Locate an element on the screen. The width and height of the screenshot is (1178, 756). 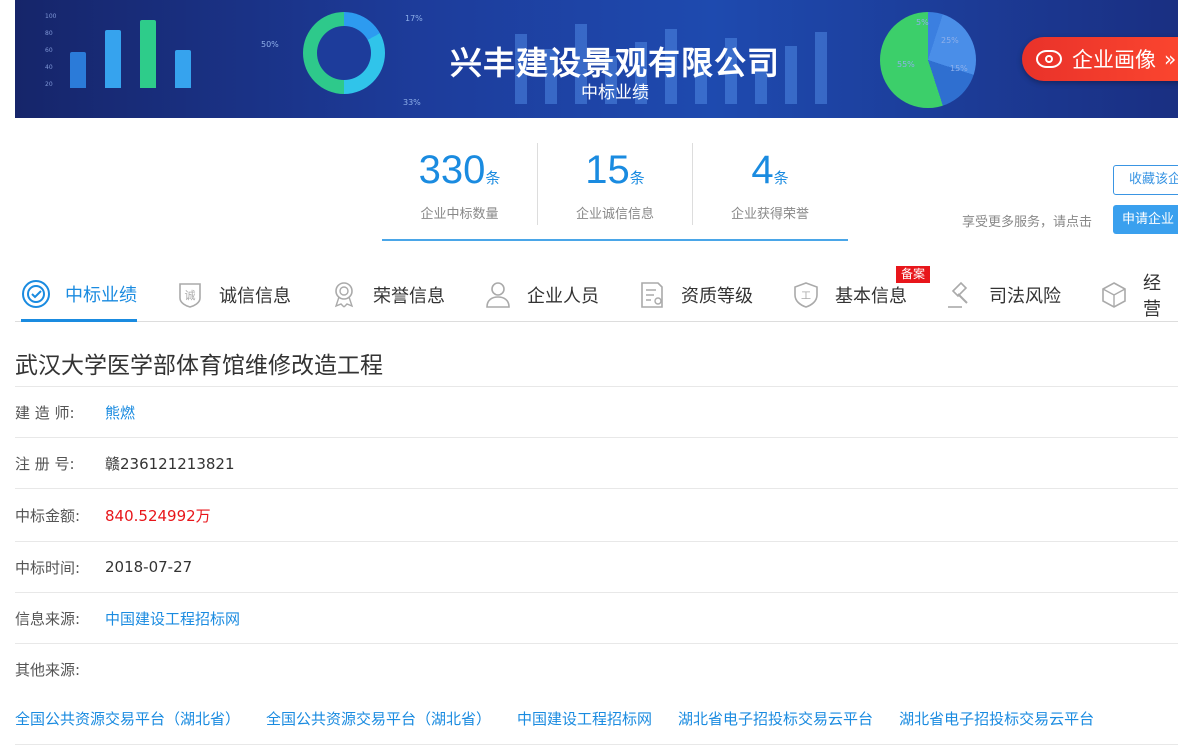
stats-panel: 330条 企业中标数量 15条 企业诚信信息 4条 企业获得荣誉 is located at coordinates (615, 192).